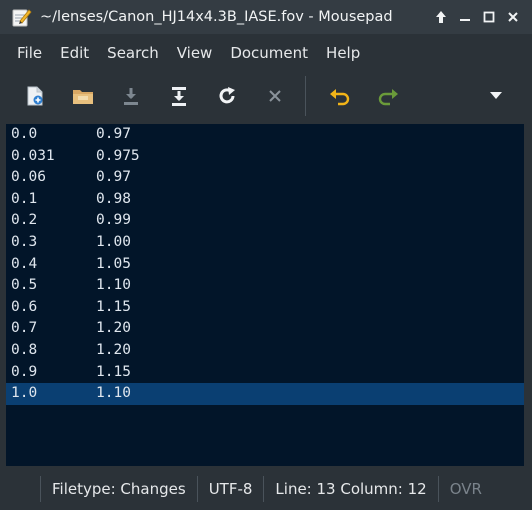 The height and width of the screenshot is (510, 532). Describe the element at coordinates (83, 96) in the screenshot. I see `open-folder-icon` at that location.